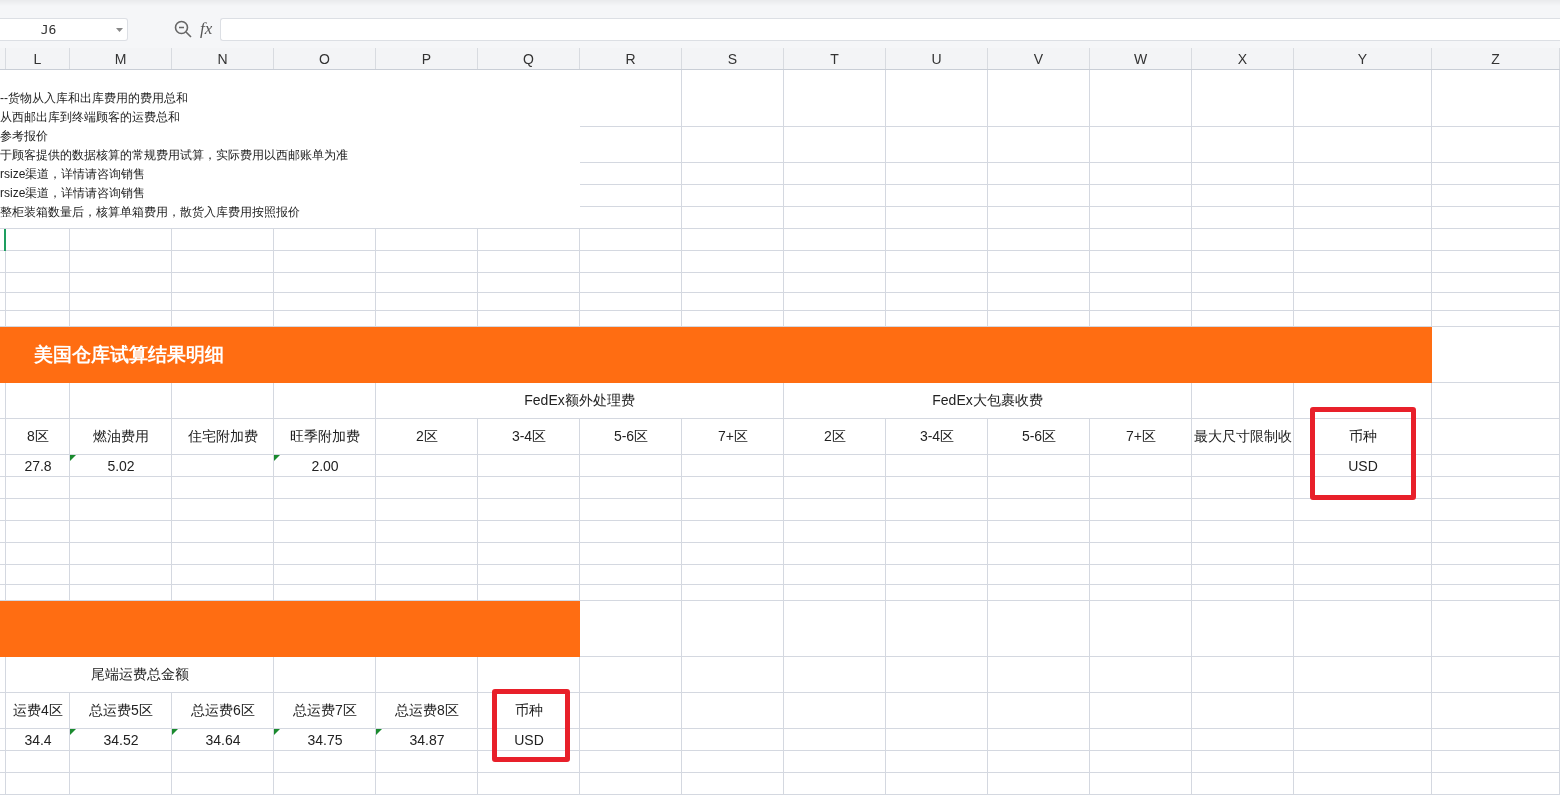  I want to click on table-cell: 34.75, so click(325, 740).